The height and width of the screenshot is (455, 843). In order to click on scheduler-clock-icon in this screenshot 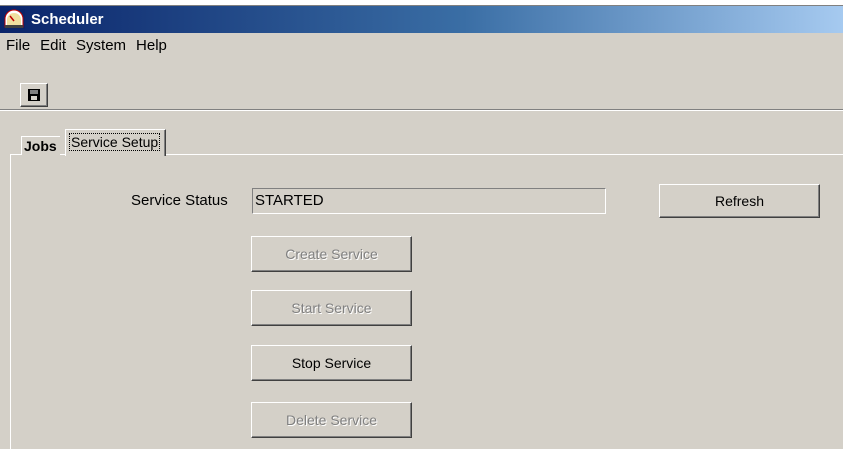, I will do `click(14, 19)`.